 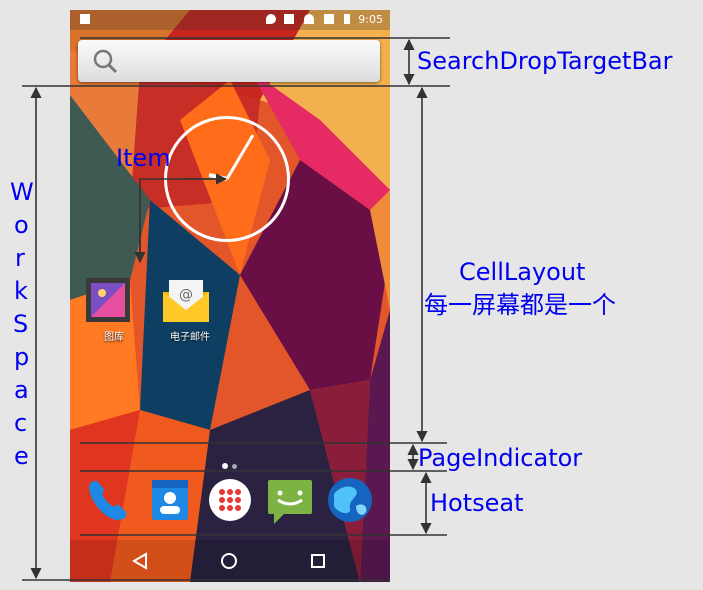 What do you see at coordinates (545, 61) in the screenshot?
I see `label-search-drop-target-bar: SearchDropTargetBar` at bounding box center [545, 61].